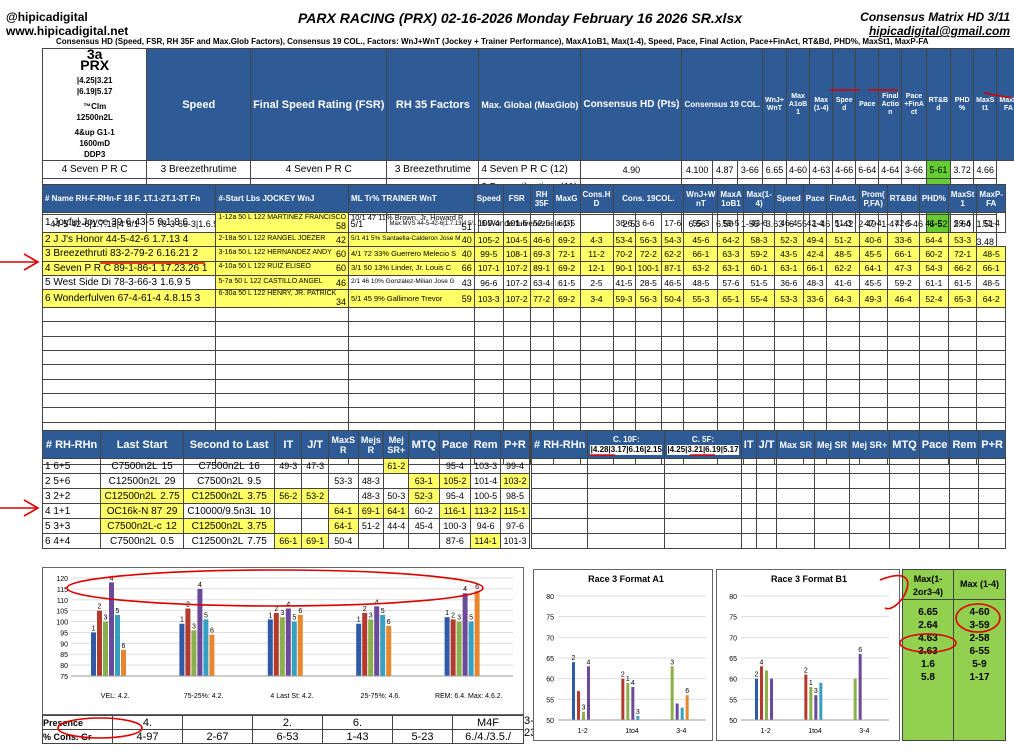 The width and height of the screenshot is (1014, 750). What do you see at coordinates (115, 696) in the screenshot?
I see `x-label: VEL: 4.2.` at bounding box center [115, 696].